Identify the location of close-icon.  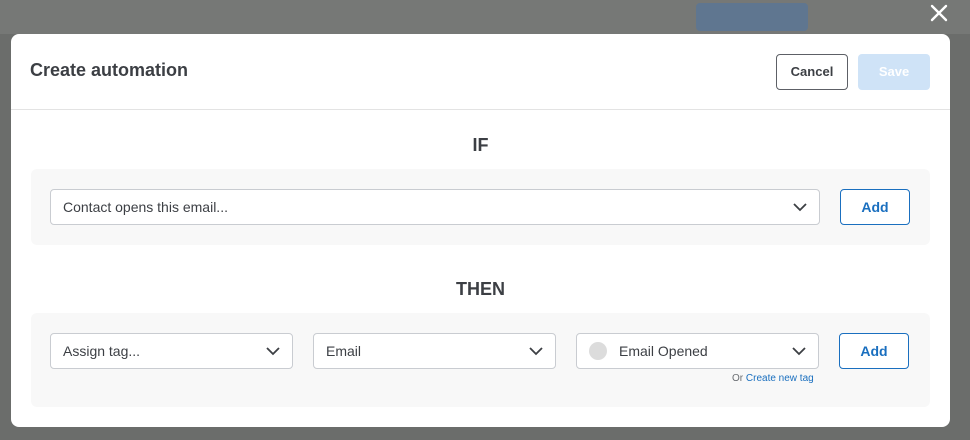
(939, 13).